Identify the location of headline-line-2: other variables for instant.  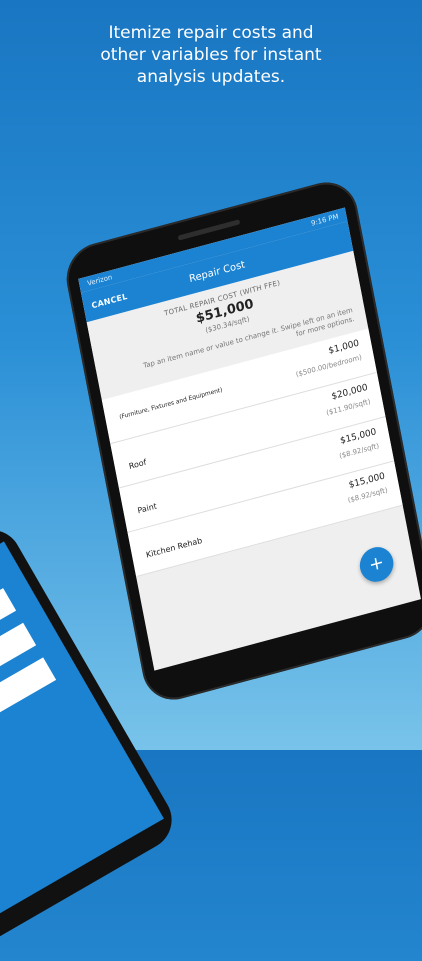
(211, 55).